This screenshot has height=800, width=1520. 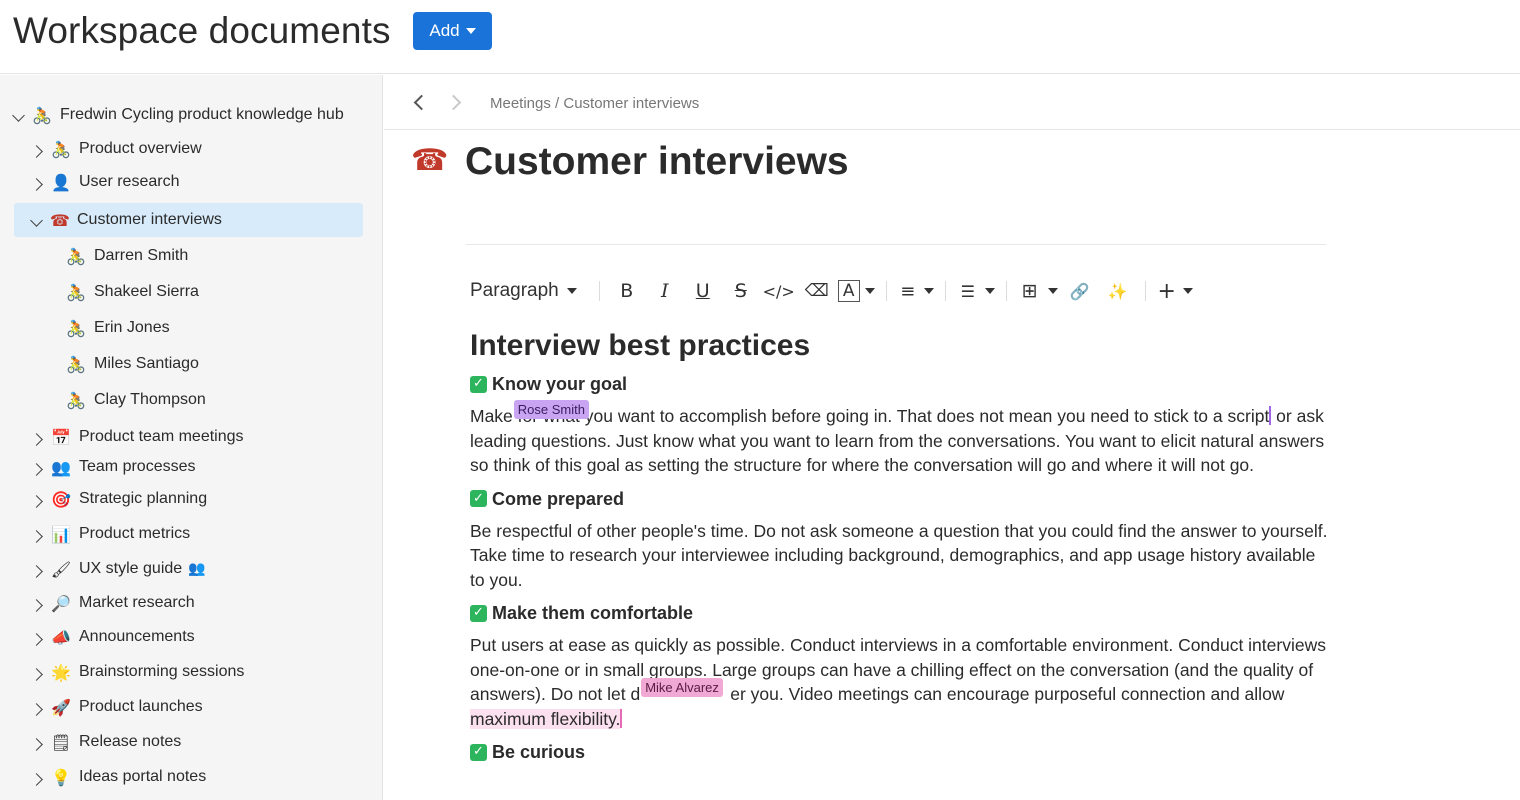 I want to click on paragraph-style-dropdown: Paragraph, so click(x=523, y=291).